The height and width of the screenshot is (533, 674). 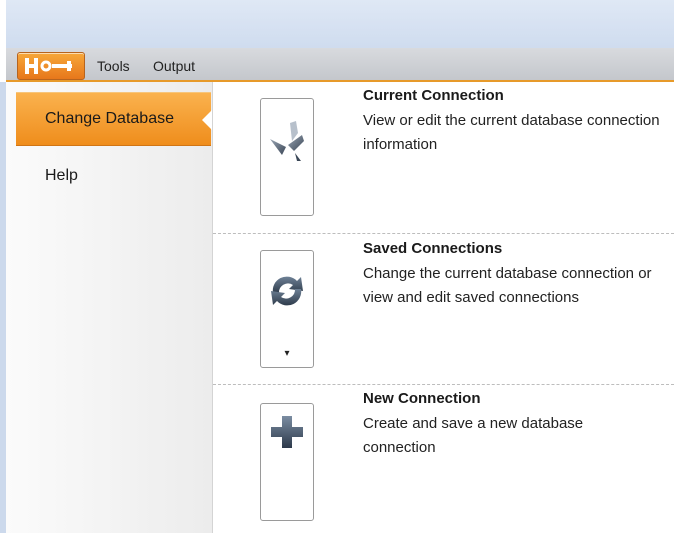 I want to click on plus-icon, so click(x=287, y=432).